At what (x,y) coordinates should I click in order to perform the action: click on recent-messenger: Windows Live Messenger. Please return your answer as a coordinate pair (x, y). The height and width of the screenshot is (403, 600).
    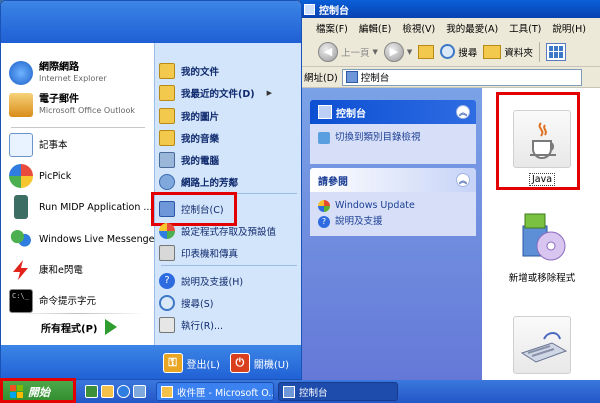
    Looking at the image, I should click on (83, 239).